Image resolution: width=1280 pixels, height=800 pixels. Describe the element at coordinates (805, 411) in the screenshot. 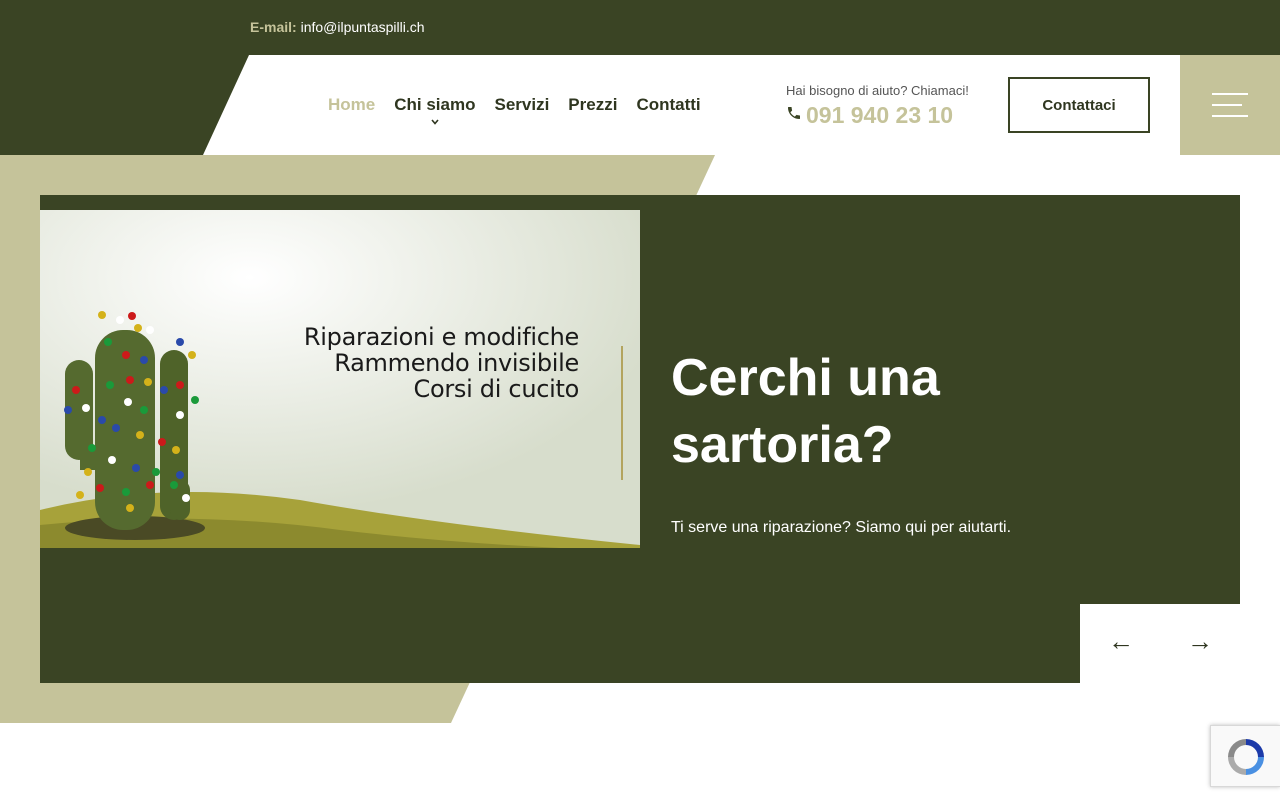

I see `hero-title: Cerchi una sartoria?` at that location.